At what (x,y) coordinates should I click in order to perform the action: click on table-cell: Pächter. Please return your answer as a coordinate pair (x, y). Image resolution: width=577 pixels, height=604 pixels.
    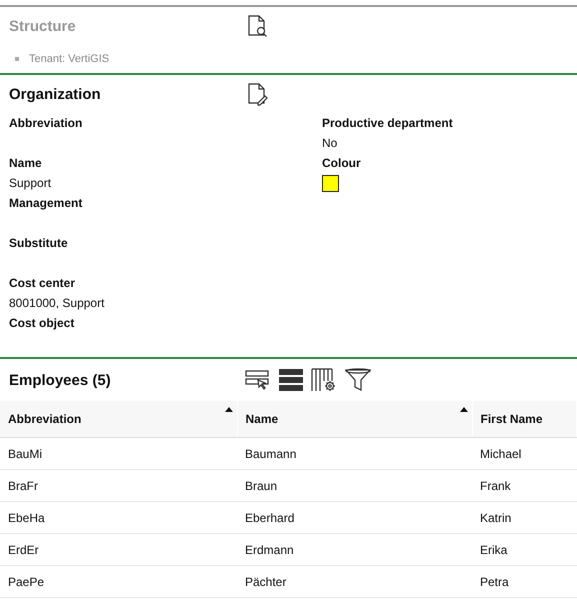
    Looking at the image, I should click on (354, 582).